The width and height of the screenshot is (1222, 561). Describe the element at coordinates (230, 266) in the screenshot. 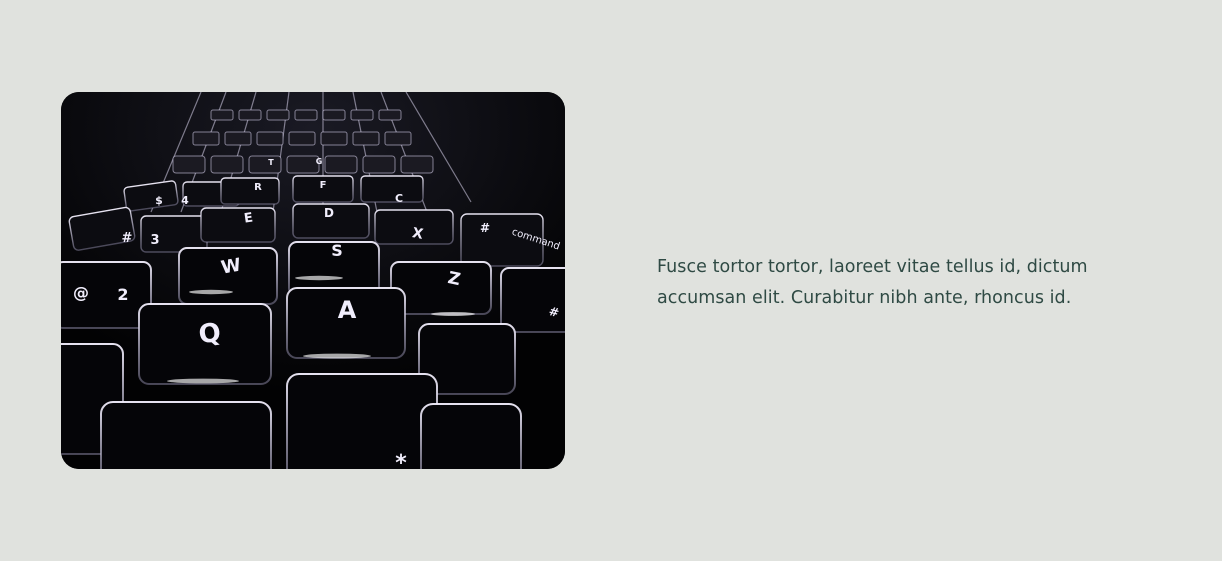

I see `svg-text: W` at that location.